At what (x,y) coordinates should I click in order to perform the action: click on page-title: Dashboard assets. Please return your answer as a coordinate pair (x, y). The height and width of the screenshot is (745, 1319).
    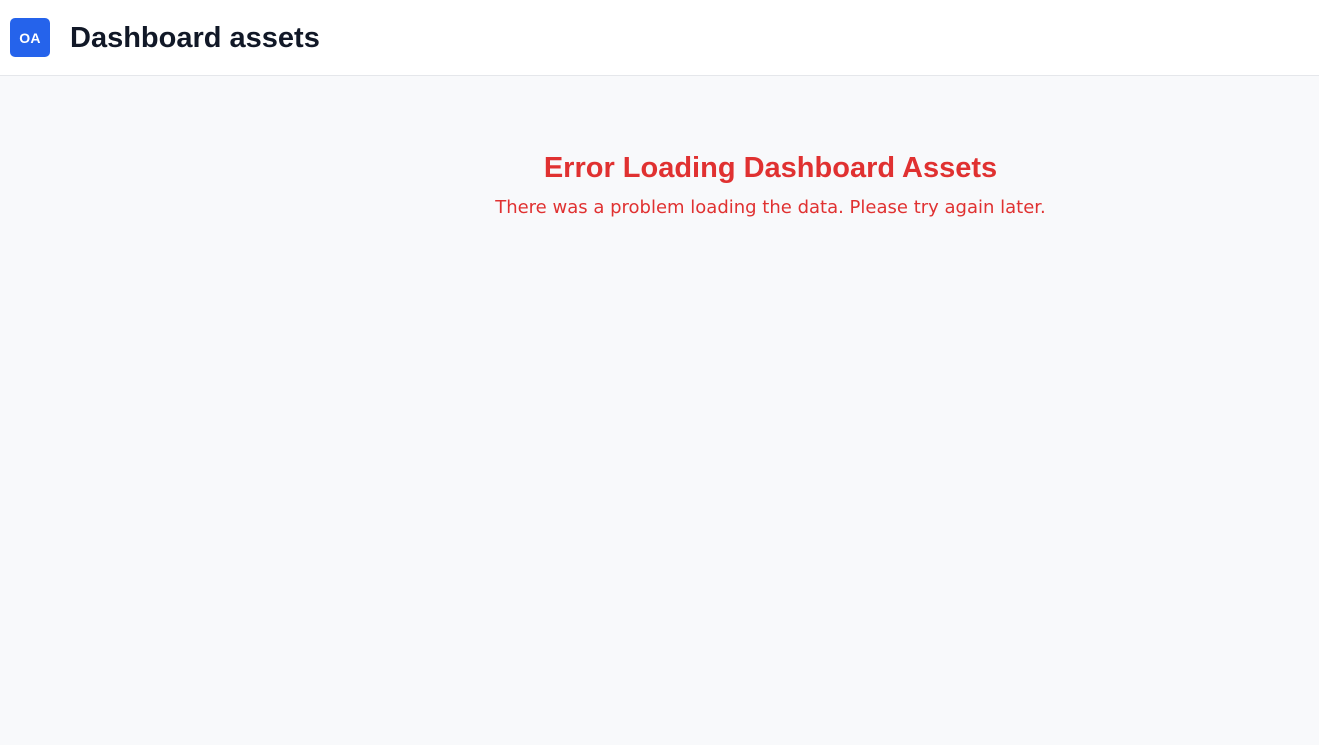
    Looking at the image, I should click on (195, 38).